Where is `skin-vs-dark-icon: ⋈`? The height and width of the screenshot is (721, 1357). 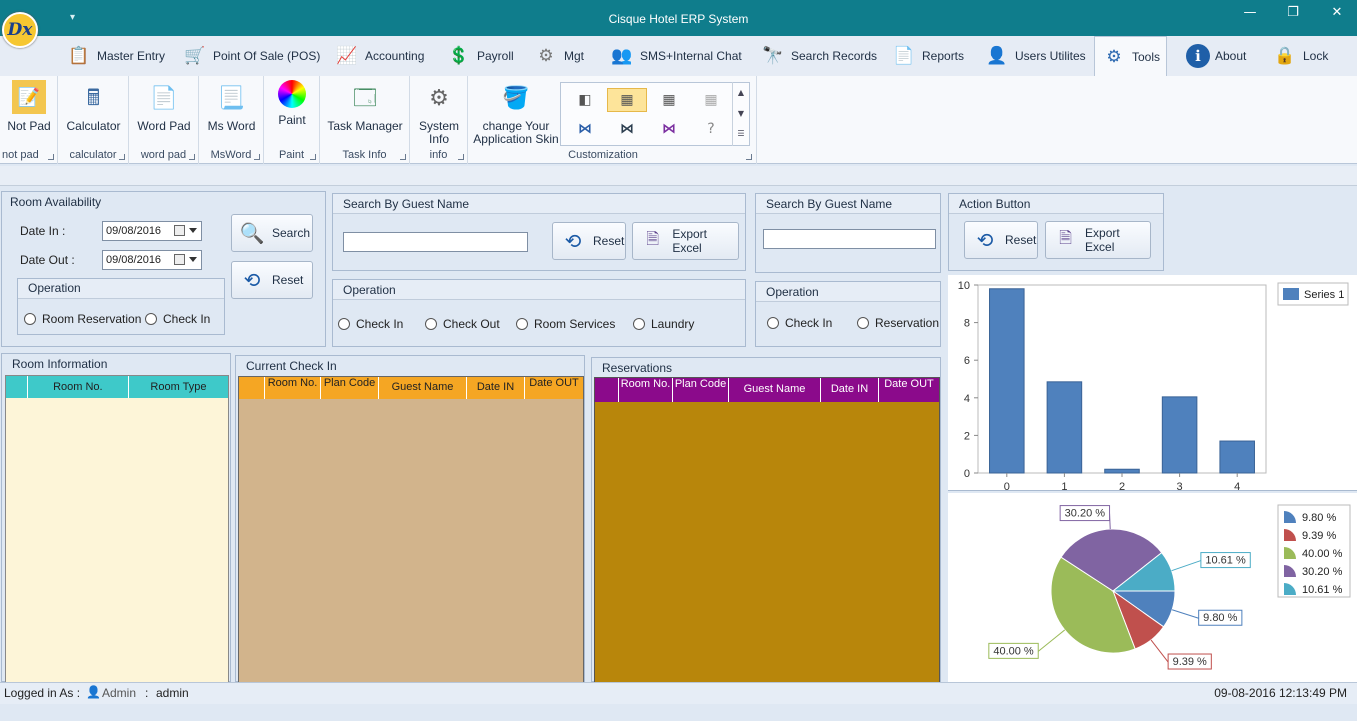
skin-vs-dark-icon: ⋈ is located at coordinates (627, 129).